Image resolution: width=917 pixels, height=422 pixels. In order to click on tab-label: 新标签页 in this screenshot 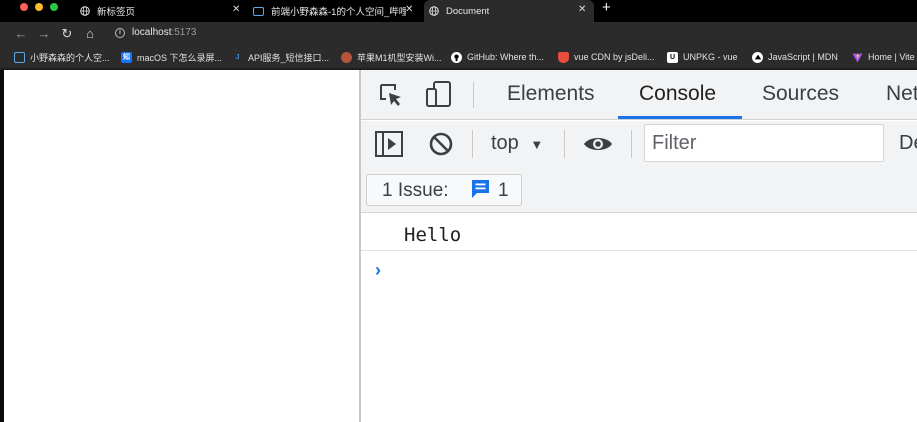, I will do `click(116, 12)`.